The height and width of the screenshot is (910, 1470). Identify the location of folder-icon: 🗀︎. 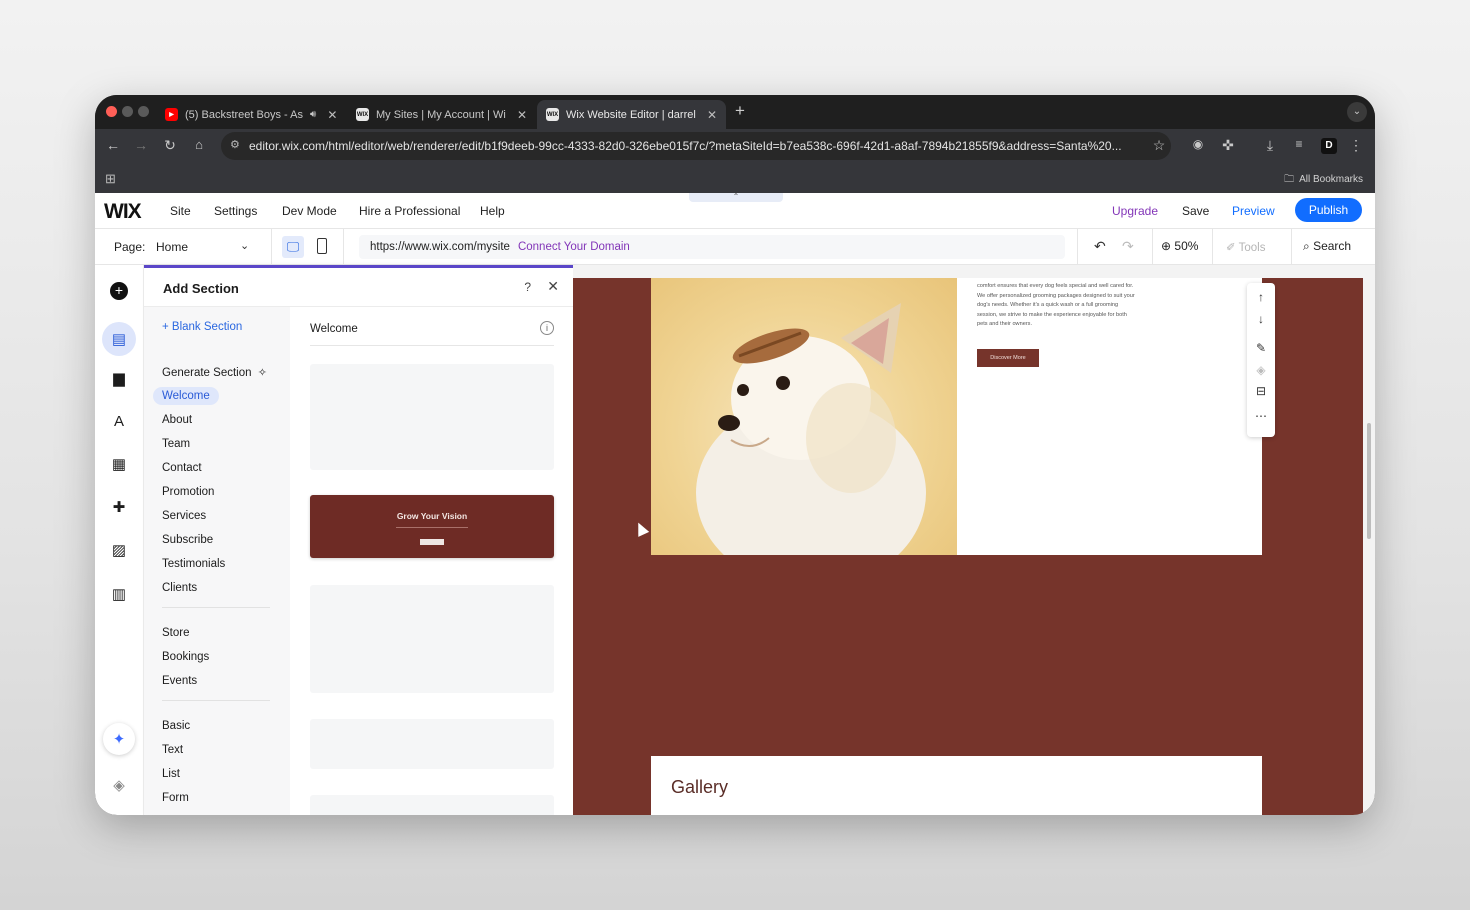
(1289, 179).